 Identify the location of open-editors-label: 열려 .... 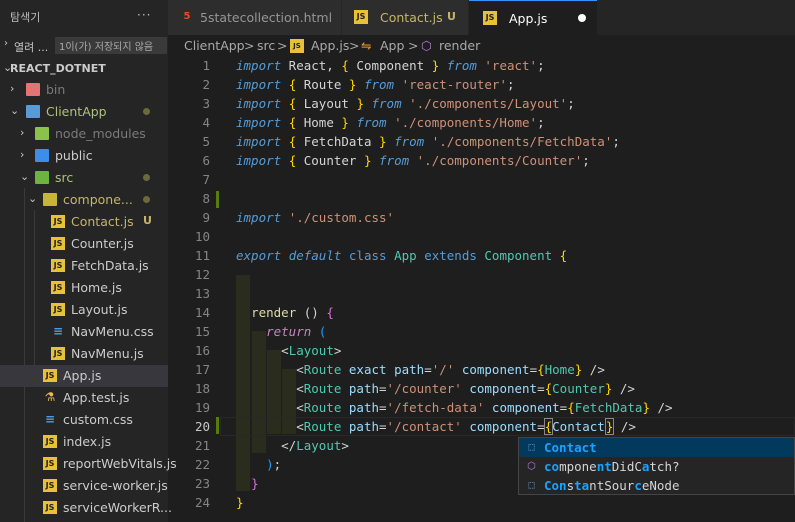
(31, 47).